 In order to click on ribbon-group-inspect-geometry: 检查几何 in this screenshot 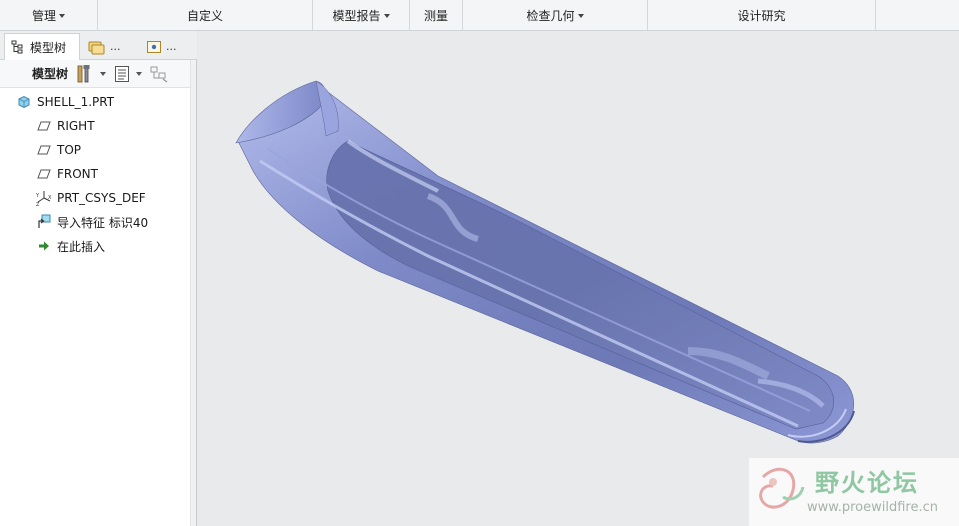, I will do `click(555, 15)`.